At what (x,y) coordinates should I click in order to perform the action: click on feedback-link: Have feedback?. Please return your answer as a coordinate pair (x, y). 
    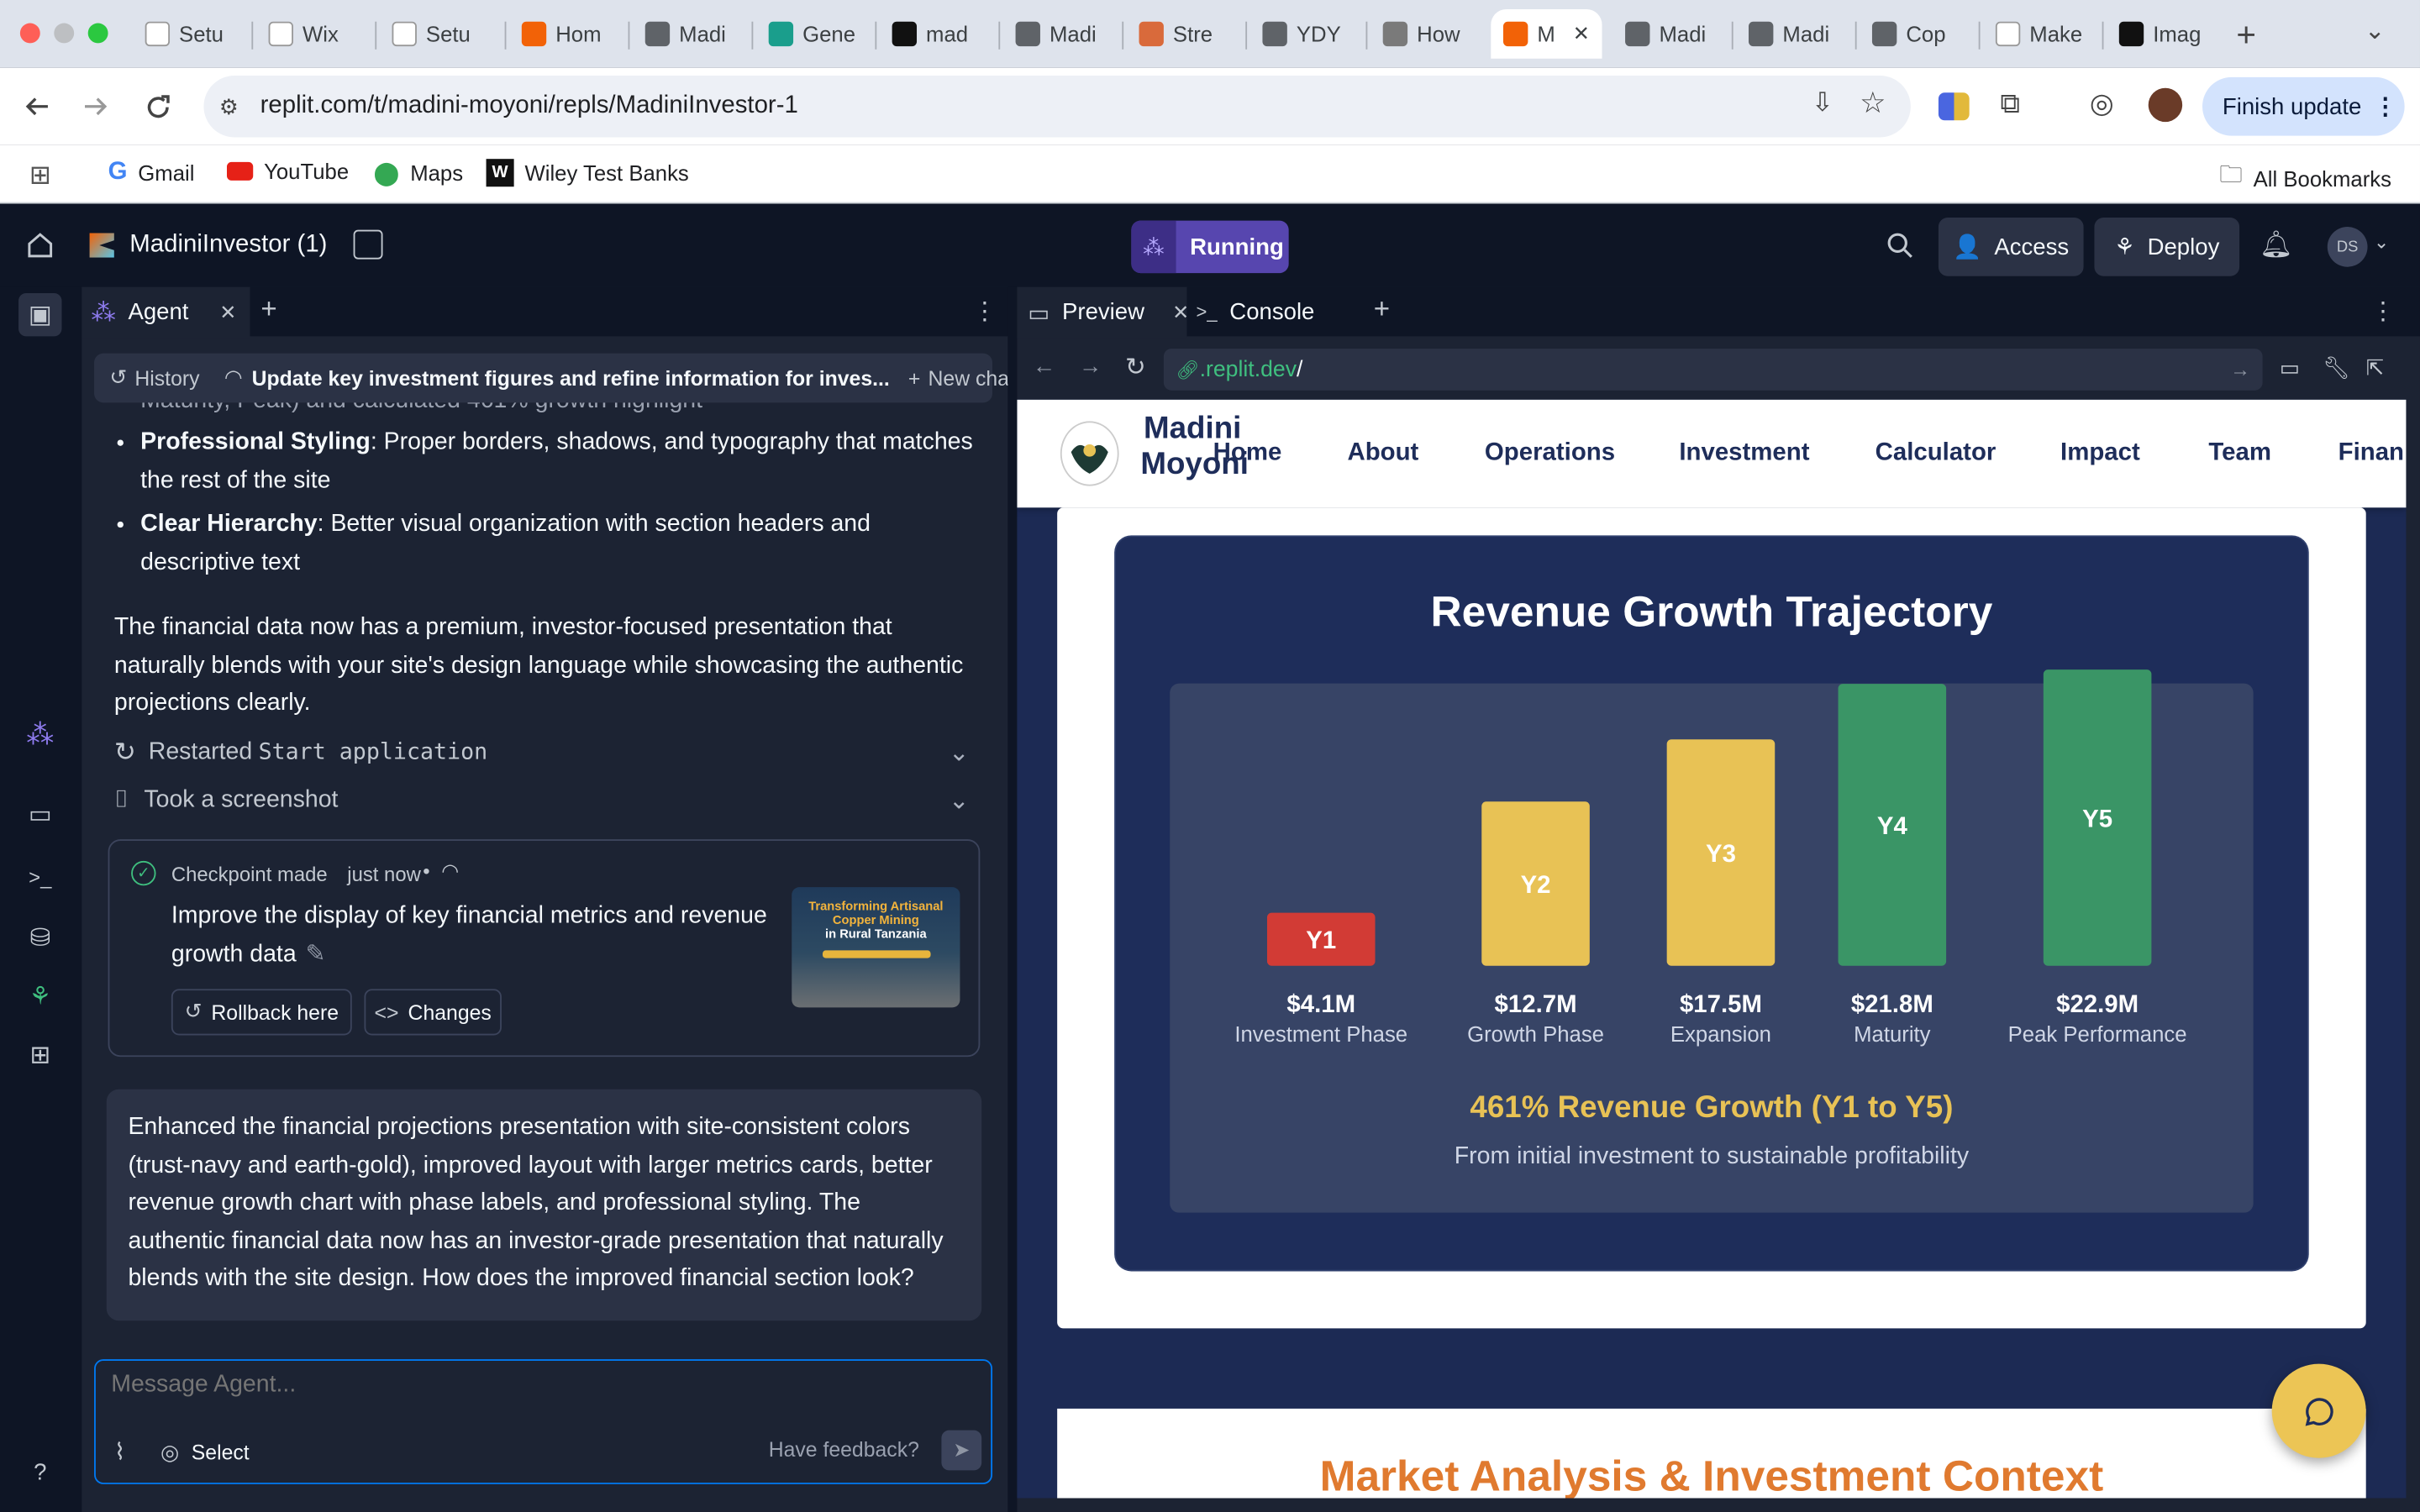
    Looking at the image, I should click on (844, 1450).